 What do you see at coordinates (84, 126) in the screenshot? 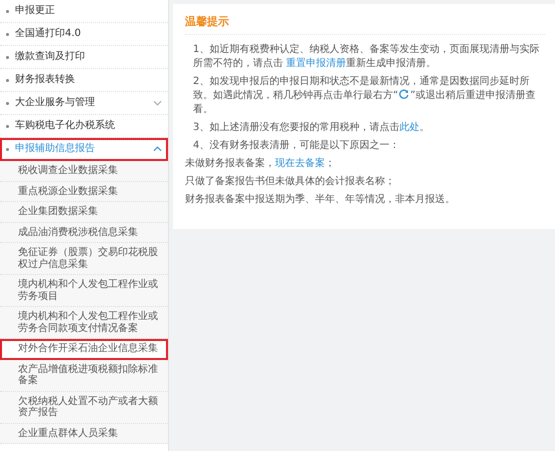
I see `sidebar-item: 车购税电子化办税系统` at bounding box center [84, 126].